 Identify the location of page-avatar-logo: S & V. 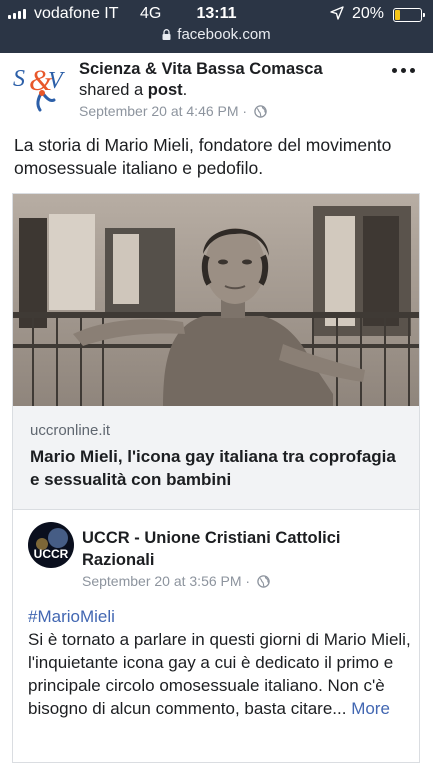
(40, 87).